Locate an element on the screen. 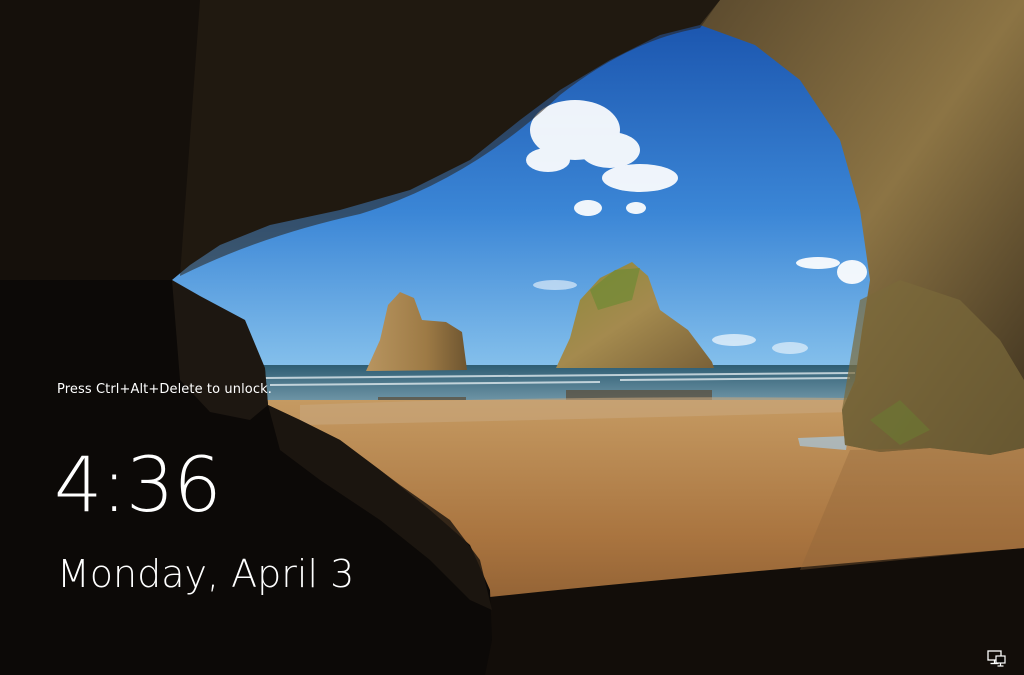 This screenshot has height=675, width=1024. clock-time: 4:36 is located at coordinates (138, 484).